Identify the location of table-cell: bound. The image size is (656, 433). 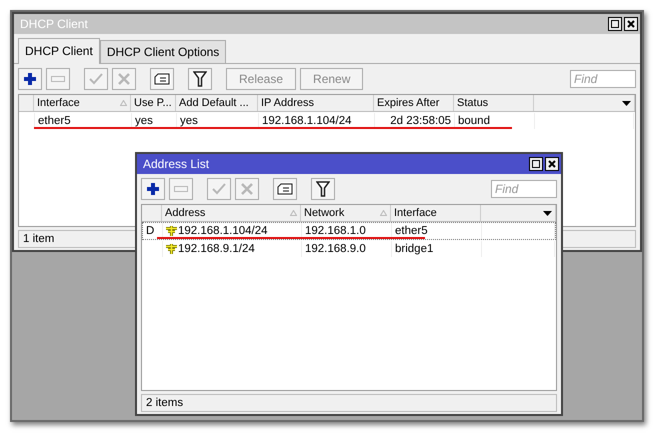
(474, 121).